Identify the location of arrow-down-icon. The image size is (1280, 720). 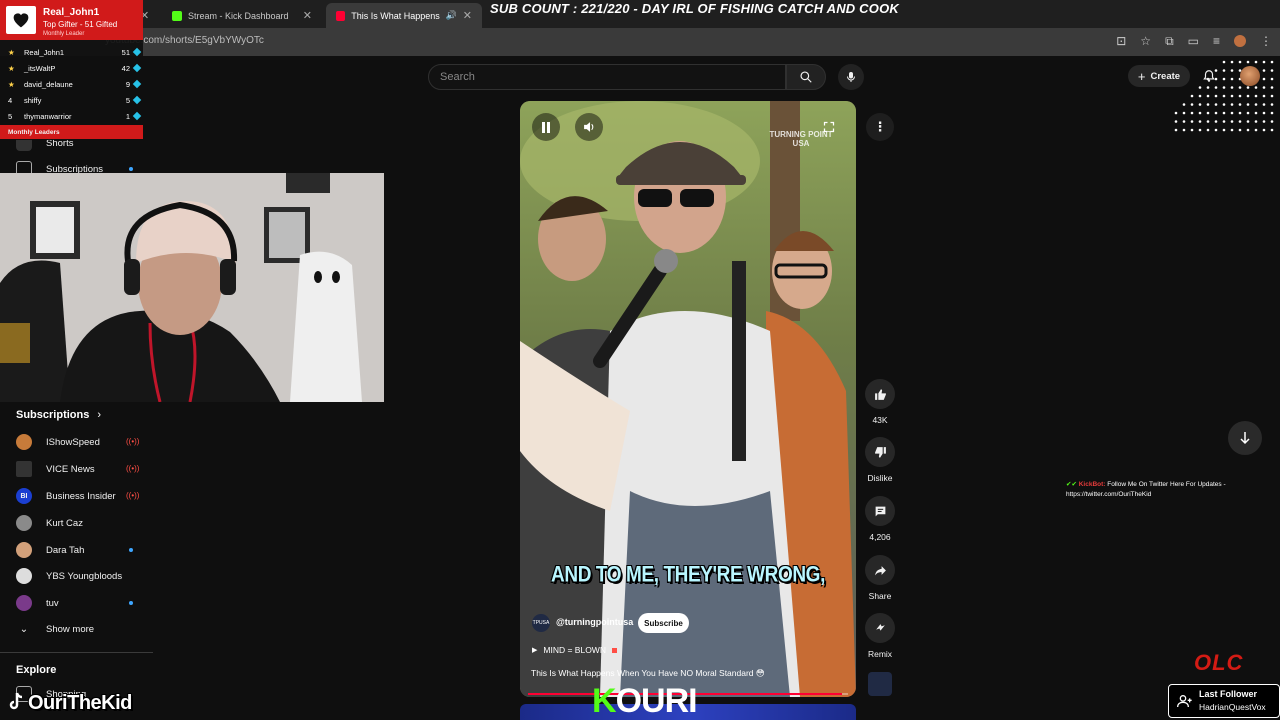
(1245, 438).